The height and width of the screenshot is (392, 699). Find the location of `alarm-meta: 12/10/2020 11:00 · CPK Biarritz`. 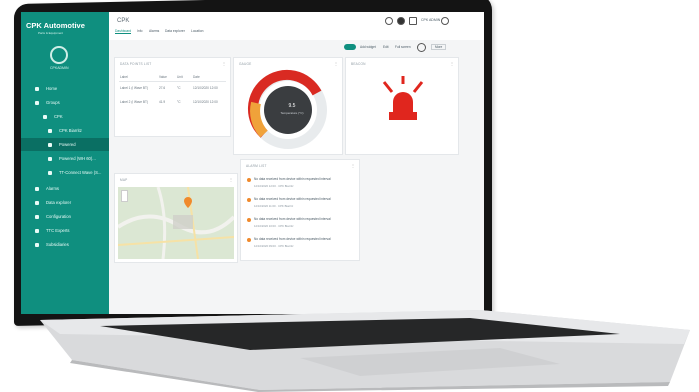

alarm-meta: 12/10/2020 11:00 · CPK Biarritz is located at coordinates (274, 206).